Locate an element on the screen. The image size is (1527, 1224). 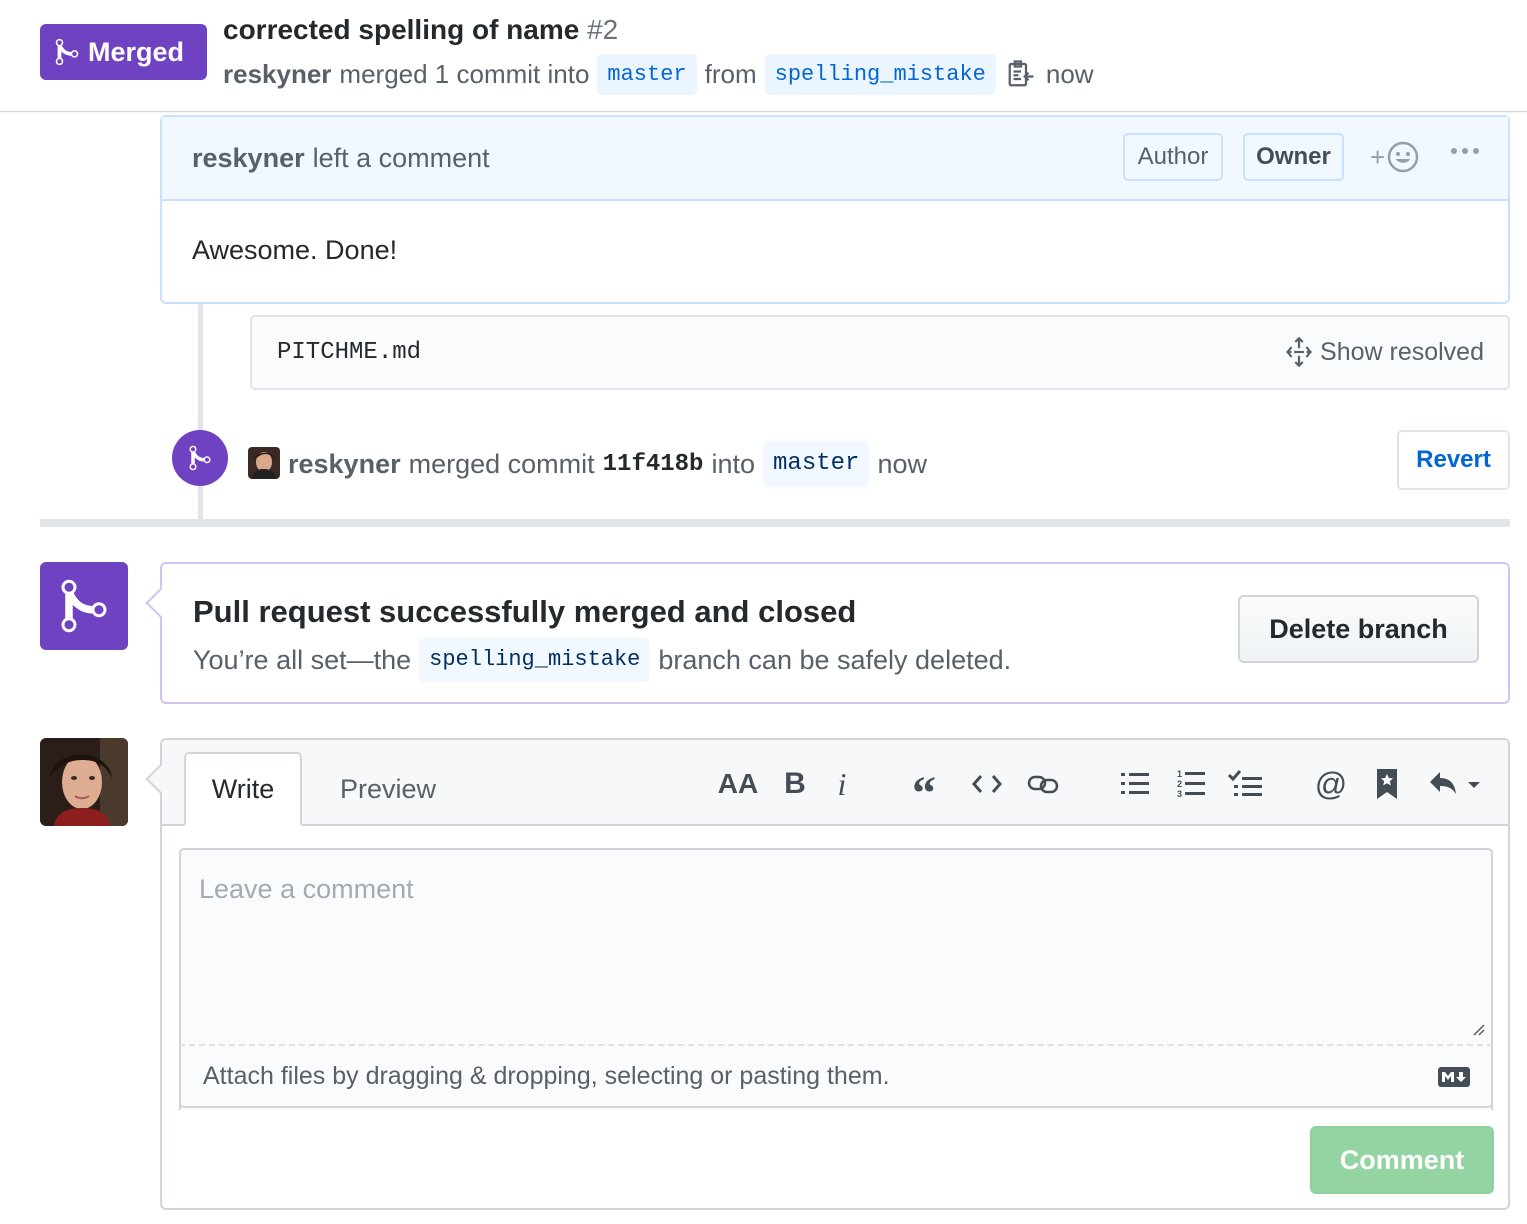
desc-prefix: You’re all set—the is located at coordinates (302, 659).